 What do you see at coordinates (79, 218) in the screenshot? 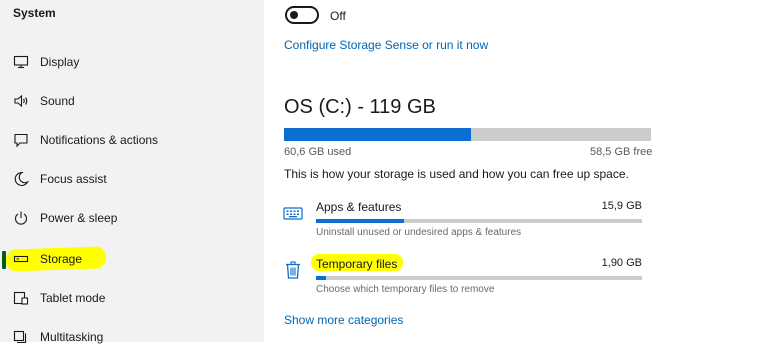
I see `sidebar-item-label: Power & sleep` at bounding box center [79, 218].